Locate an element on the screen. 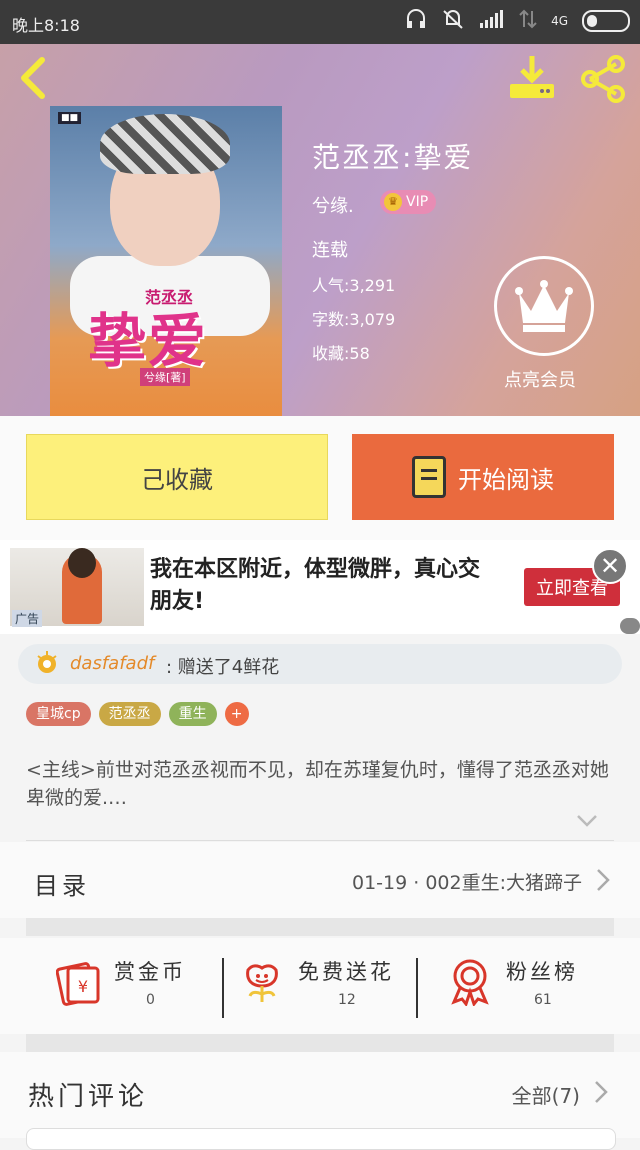  data-arrows-icon is located at coordinates (528, 21).